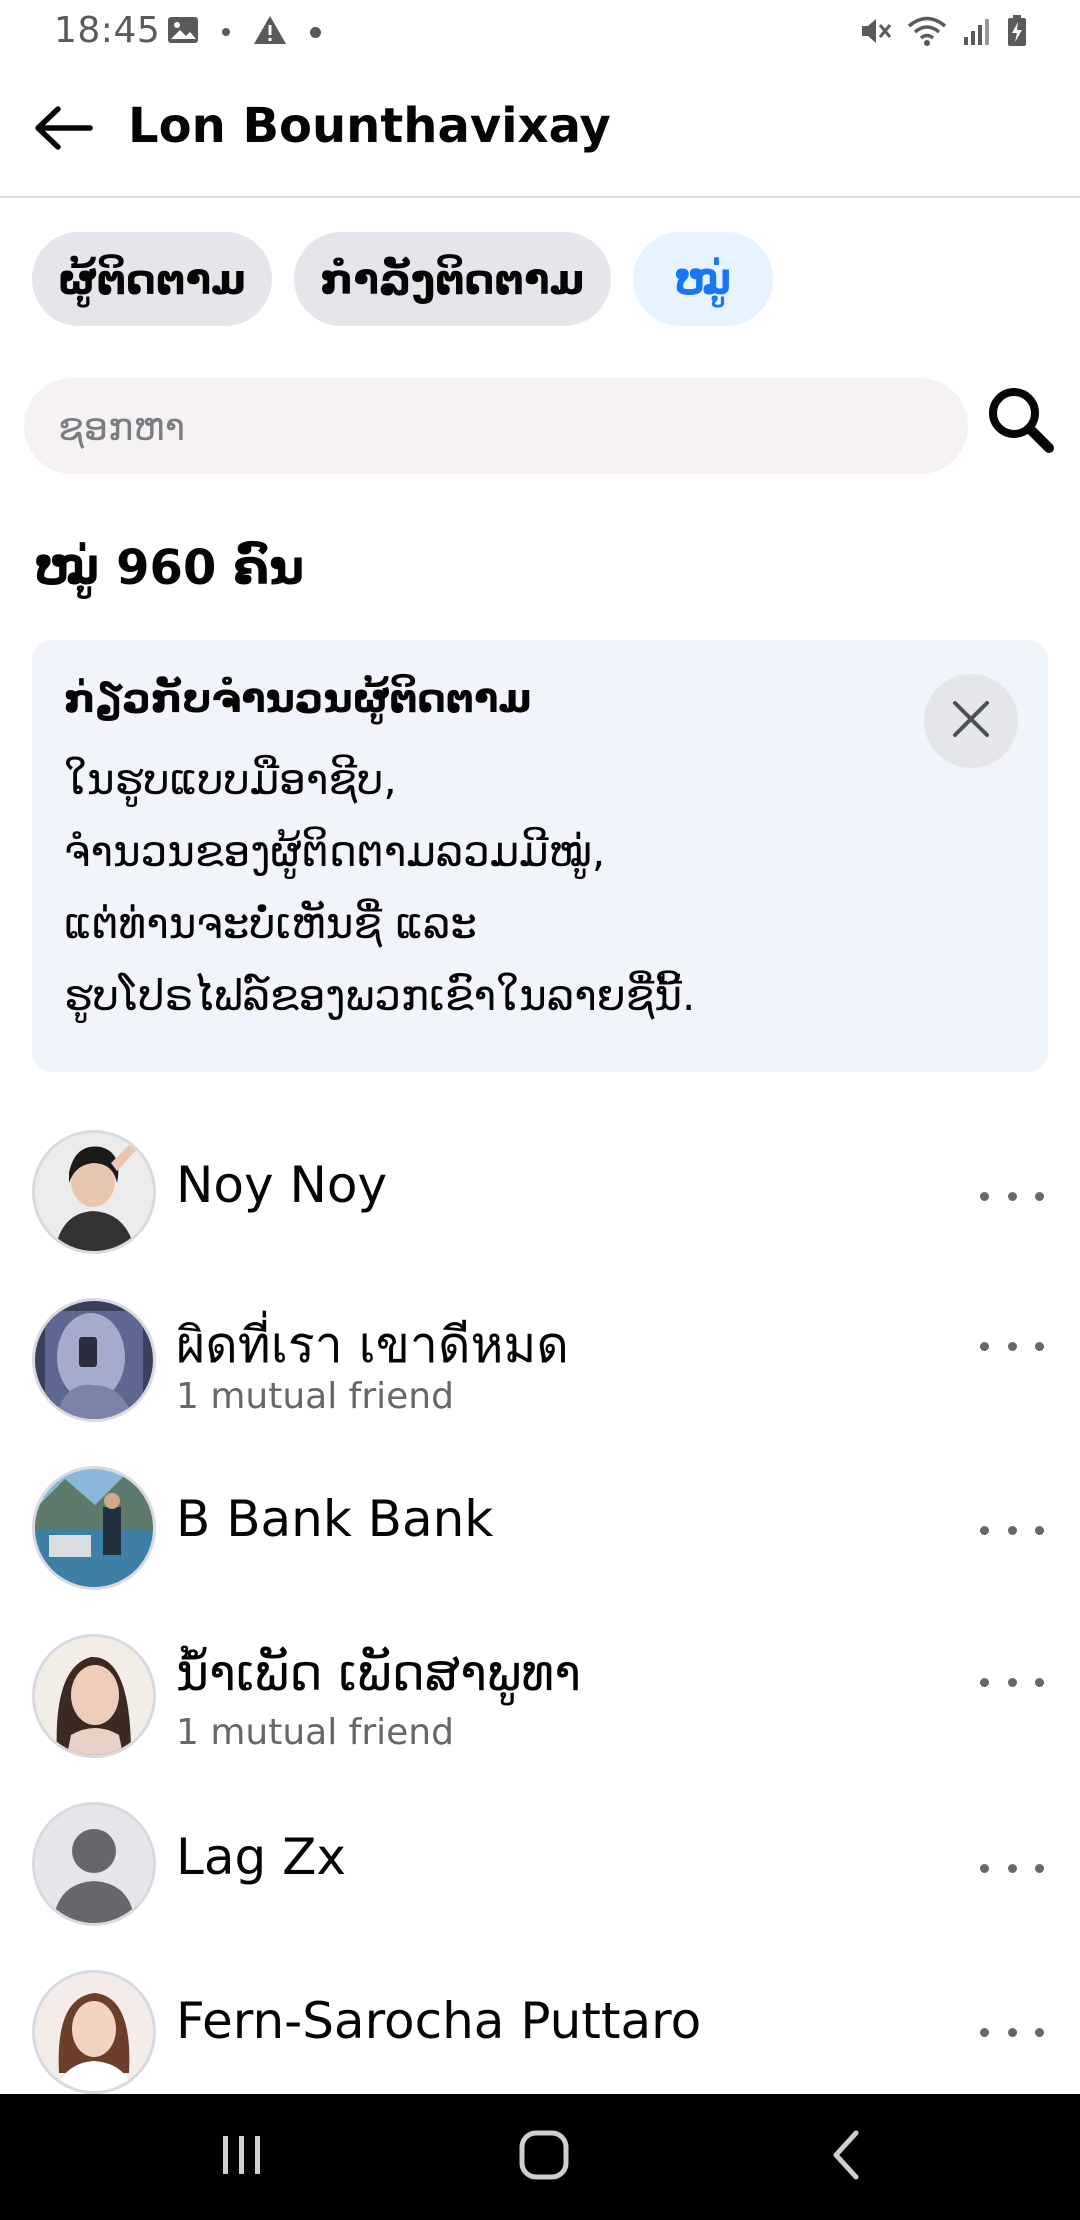  Describe the element at coordinates (540, 1538) in the screenshot. I see `friend-row: B Bank Bank` at that location.